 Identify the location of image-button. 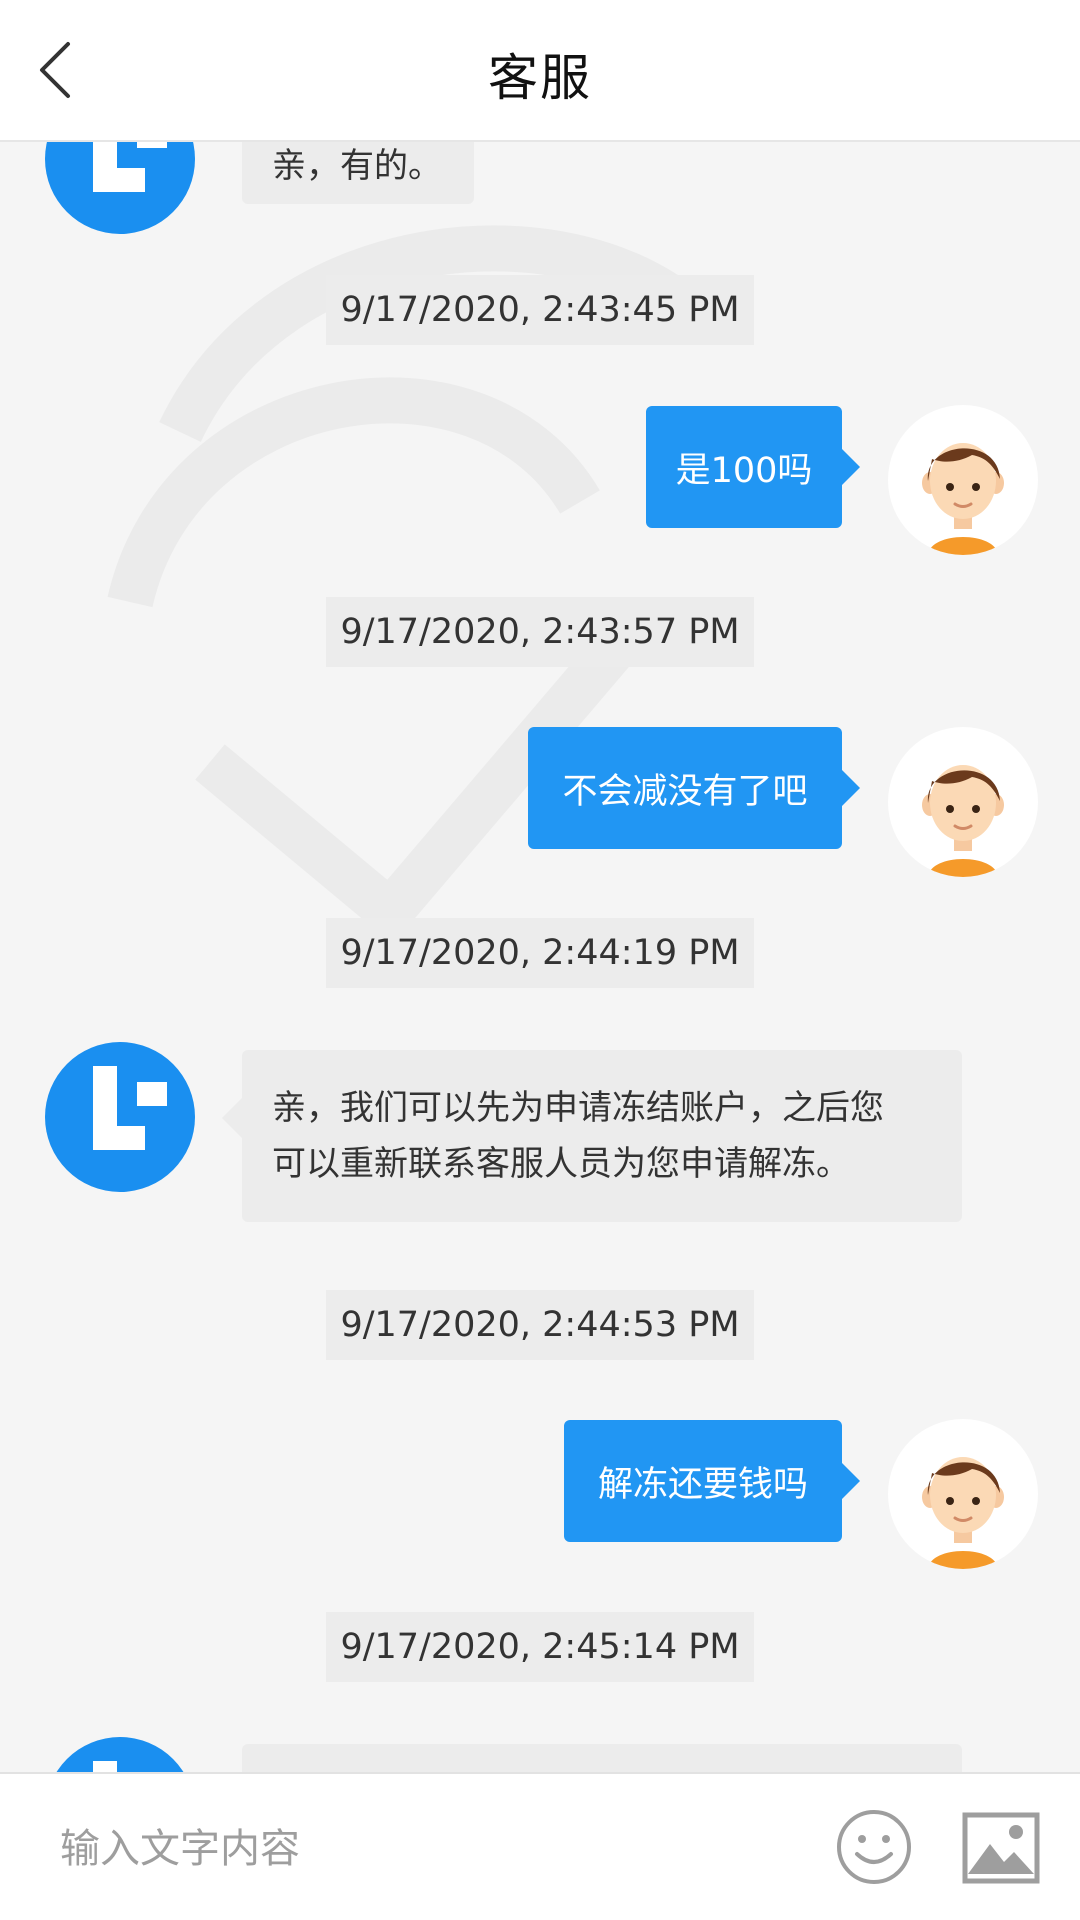
(1001, 1848).